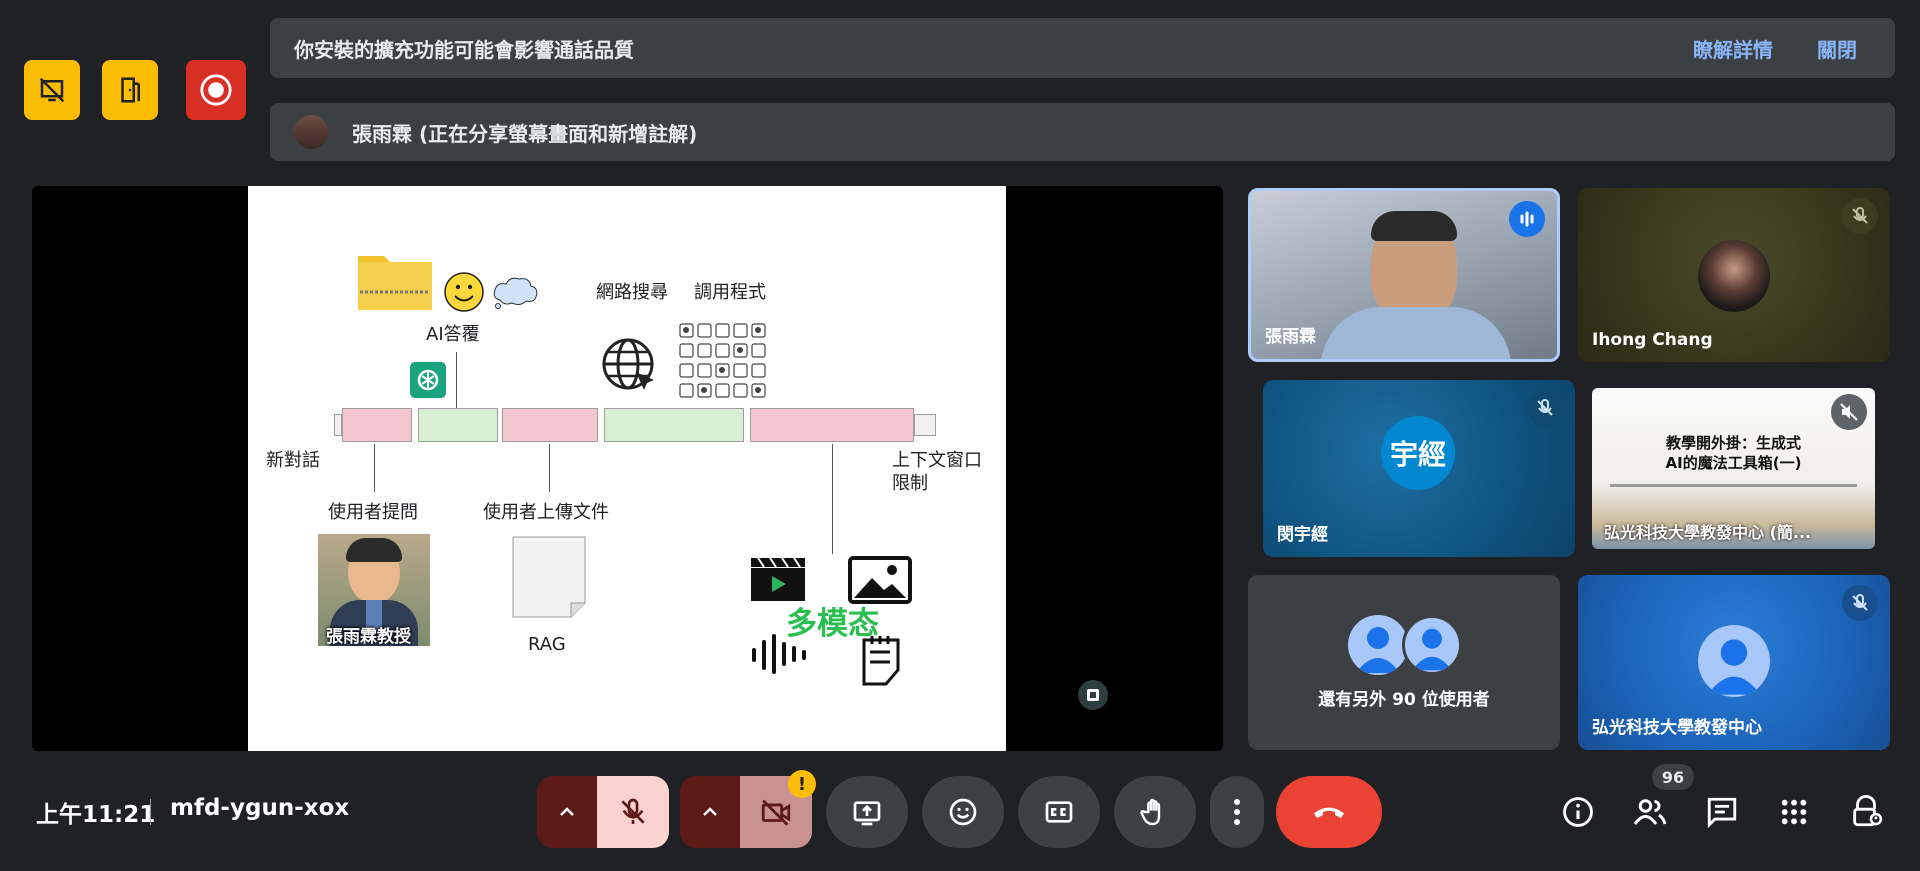 The width and height of the screenshot is (1920, 871). Describe the element at coordinates (374, 468) in the screenshot. I see `arrow-user-question` at that location.